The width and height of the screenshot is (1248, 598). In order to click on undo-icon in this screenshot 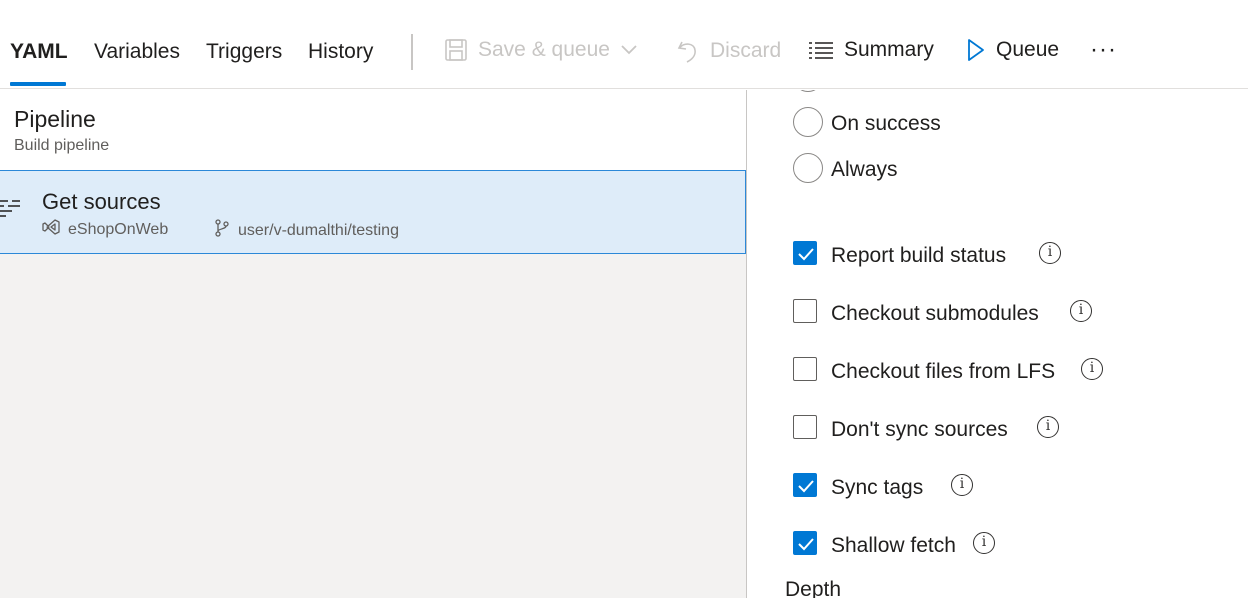, I will do `click(688, 51)`.